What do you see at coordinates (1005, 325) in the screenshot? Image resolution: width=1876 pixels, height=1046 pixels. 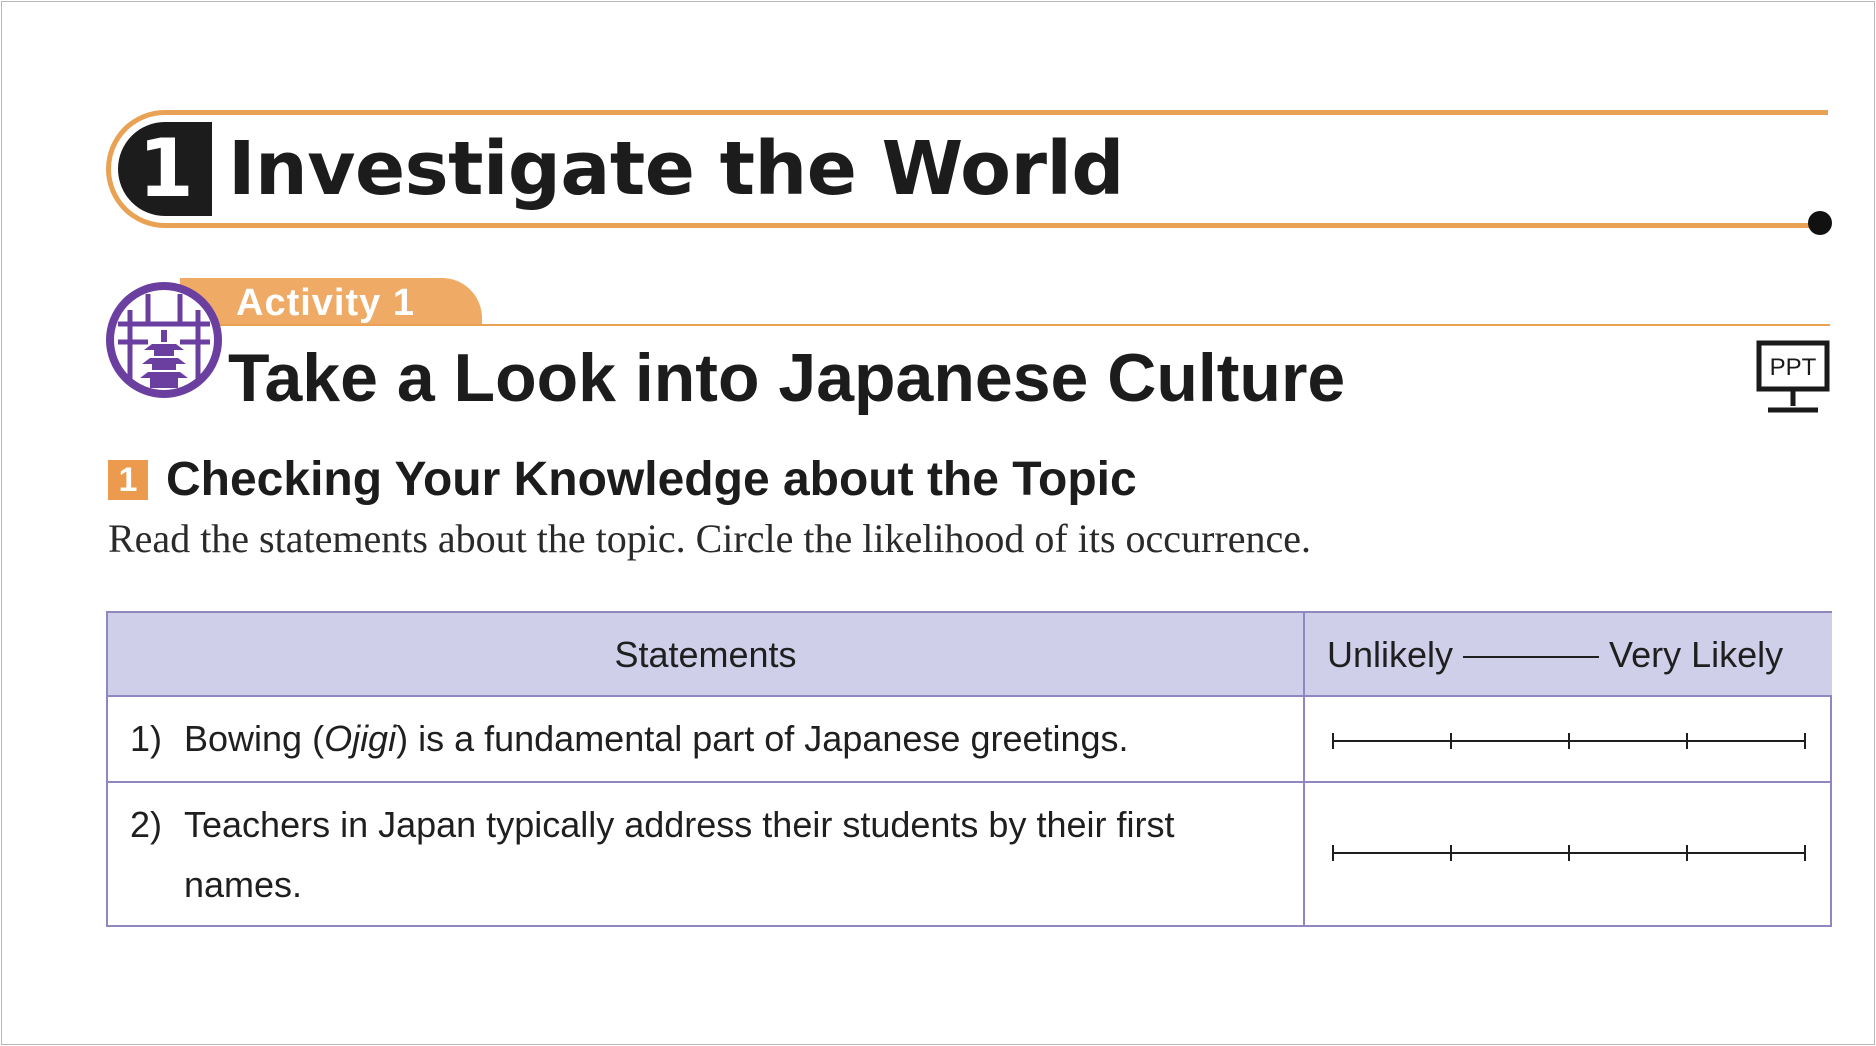 I see `activity-divider` at bounding box center [1005, 325].